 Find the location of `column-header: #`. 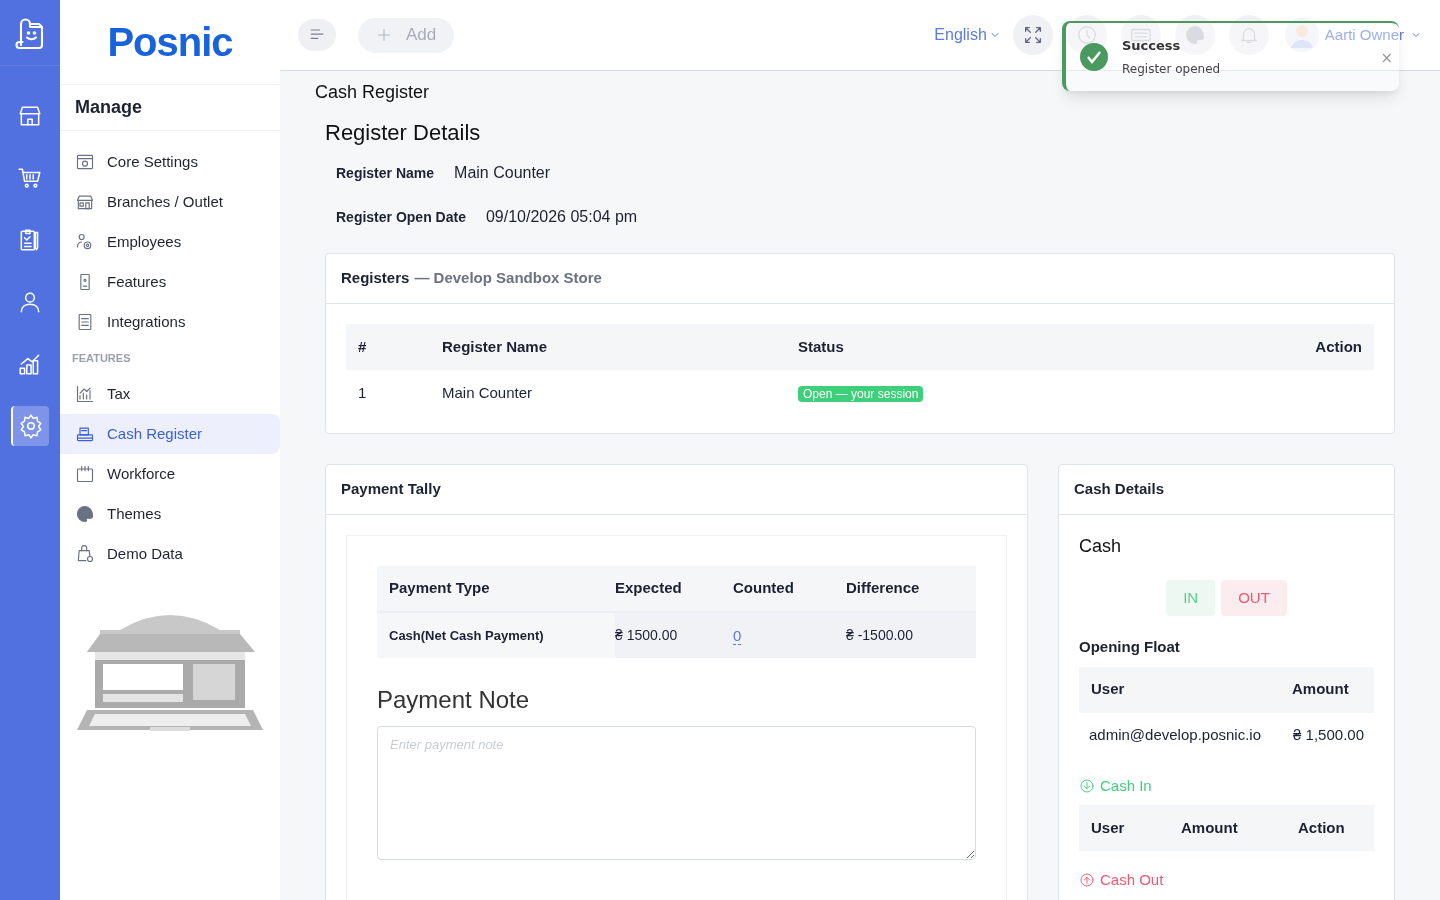

column-header: # is located at coordinates (363, 346).